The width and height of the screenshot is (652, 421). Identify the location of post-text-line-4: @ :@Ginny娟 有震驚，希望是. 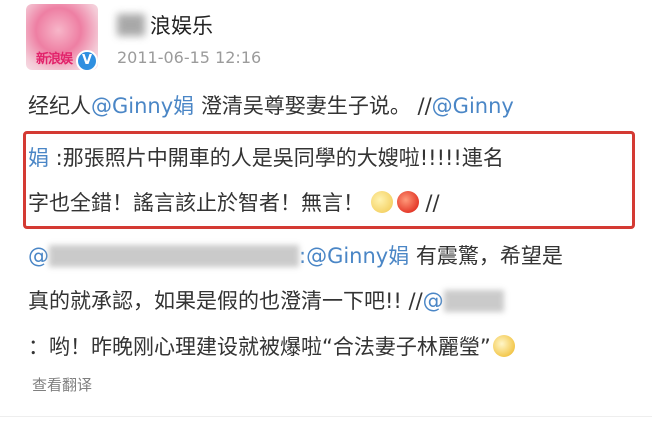
(295, 256).